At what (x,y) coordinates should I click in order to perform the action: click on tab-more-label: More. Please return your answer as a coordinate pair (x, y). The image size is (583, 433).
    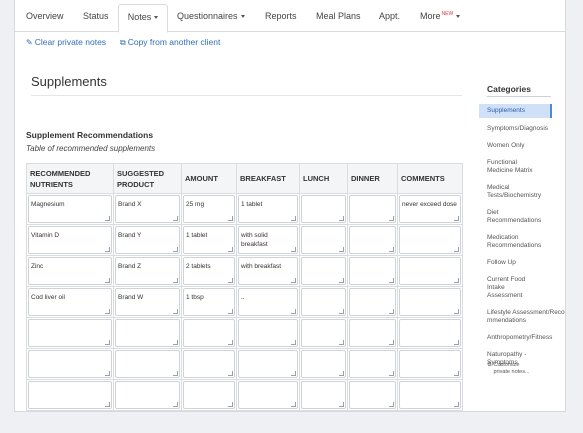
    Looking at the image, I should click on (430, 16).